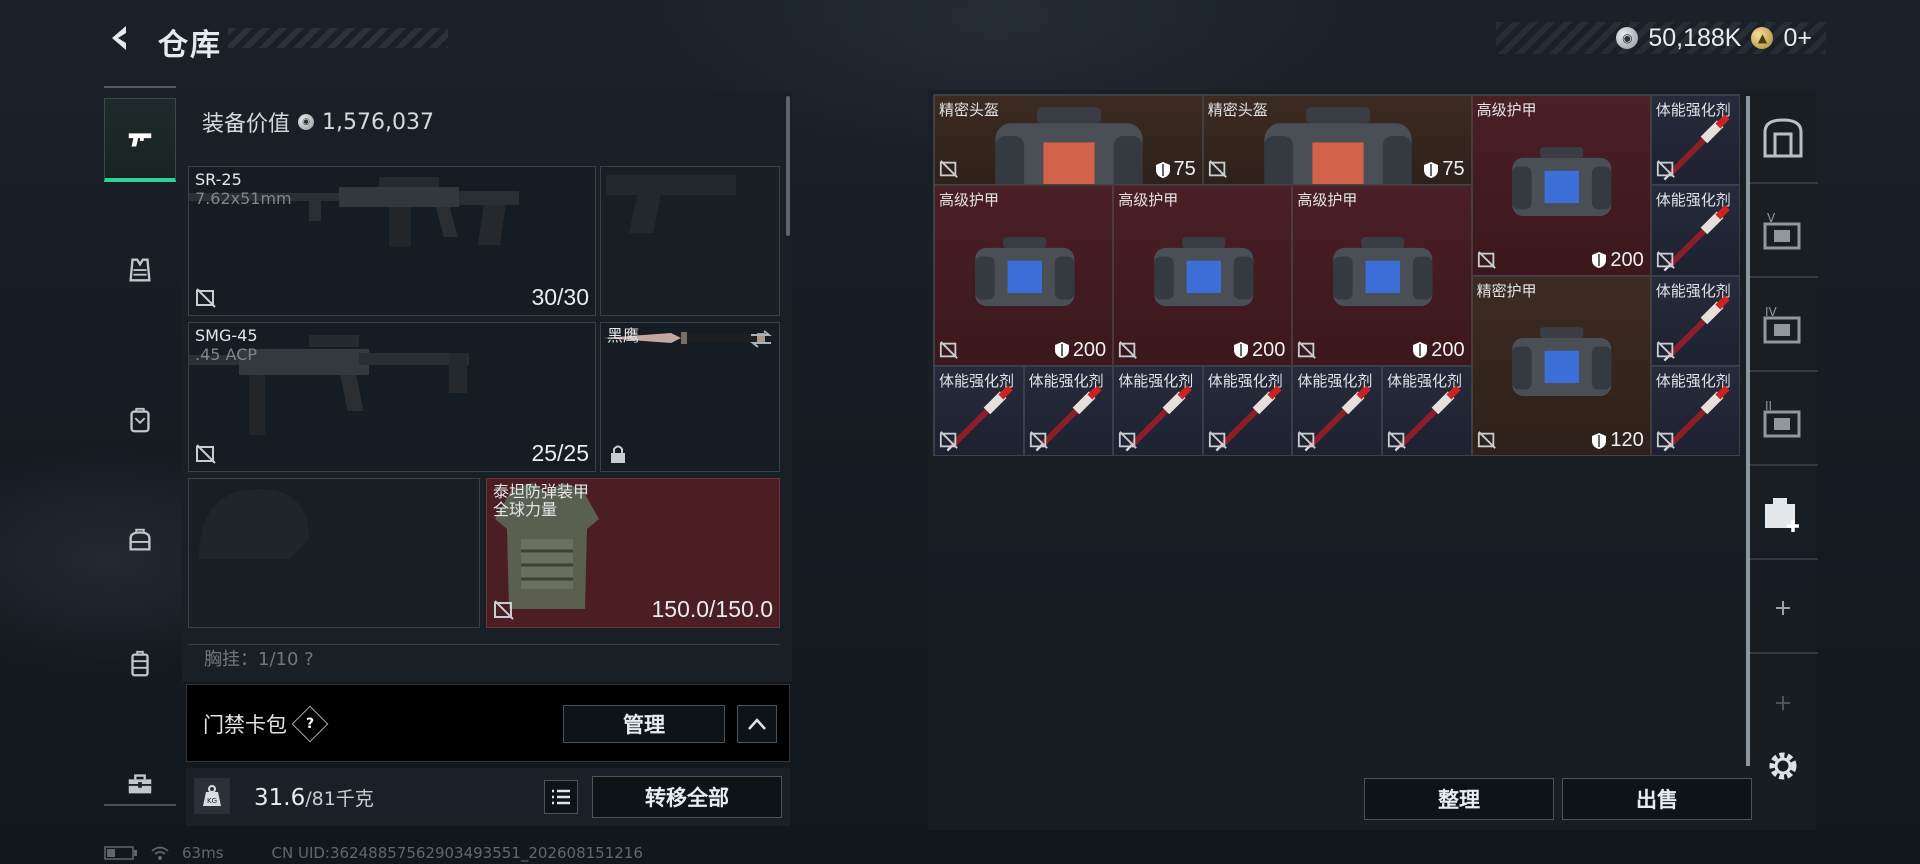 The height and width of the screenshot is (864, 1920). What do you see at coordinates (140, 270) in the screenshot?
I see `tab-vest` at bounding box center [140, 270].